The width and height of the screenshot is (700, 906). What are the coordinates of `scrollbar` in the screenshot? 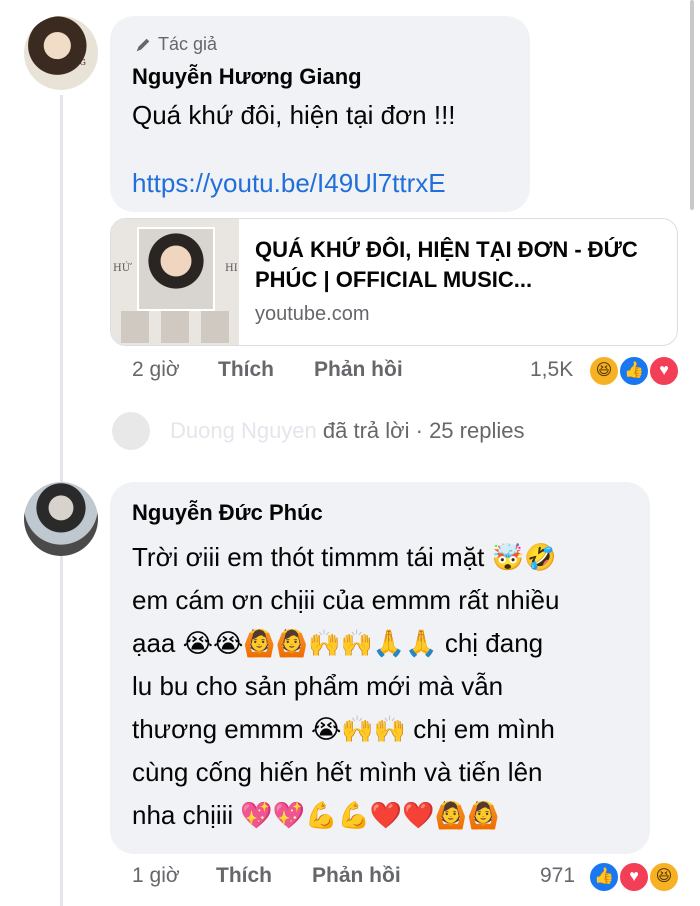 It's located at (692, 105).